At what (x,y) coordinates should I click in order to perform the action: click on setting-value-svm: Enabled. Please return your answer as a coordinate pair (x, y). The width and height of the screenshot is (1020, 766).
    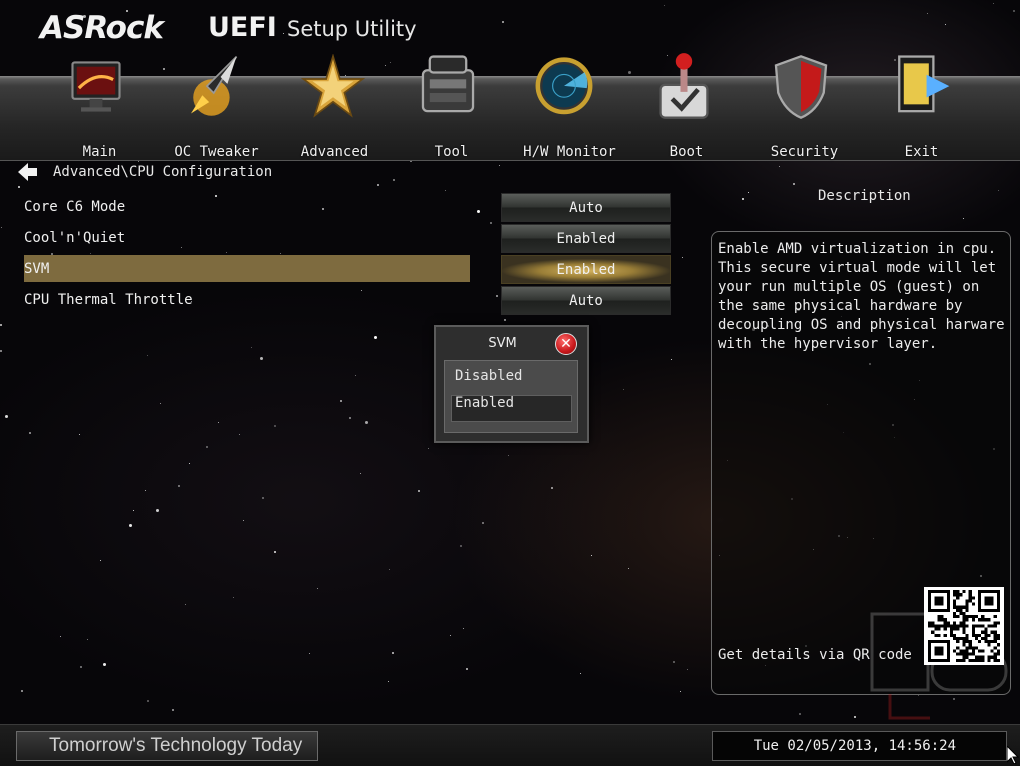
    Looking at the image, I should click on (586, 269).